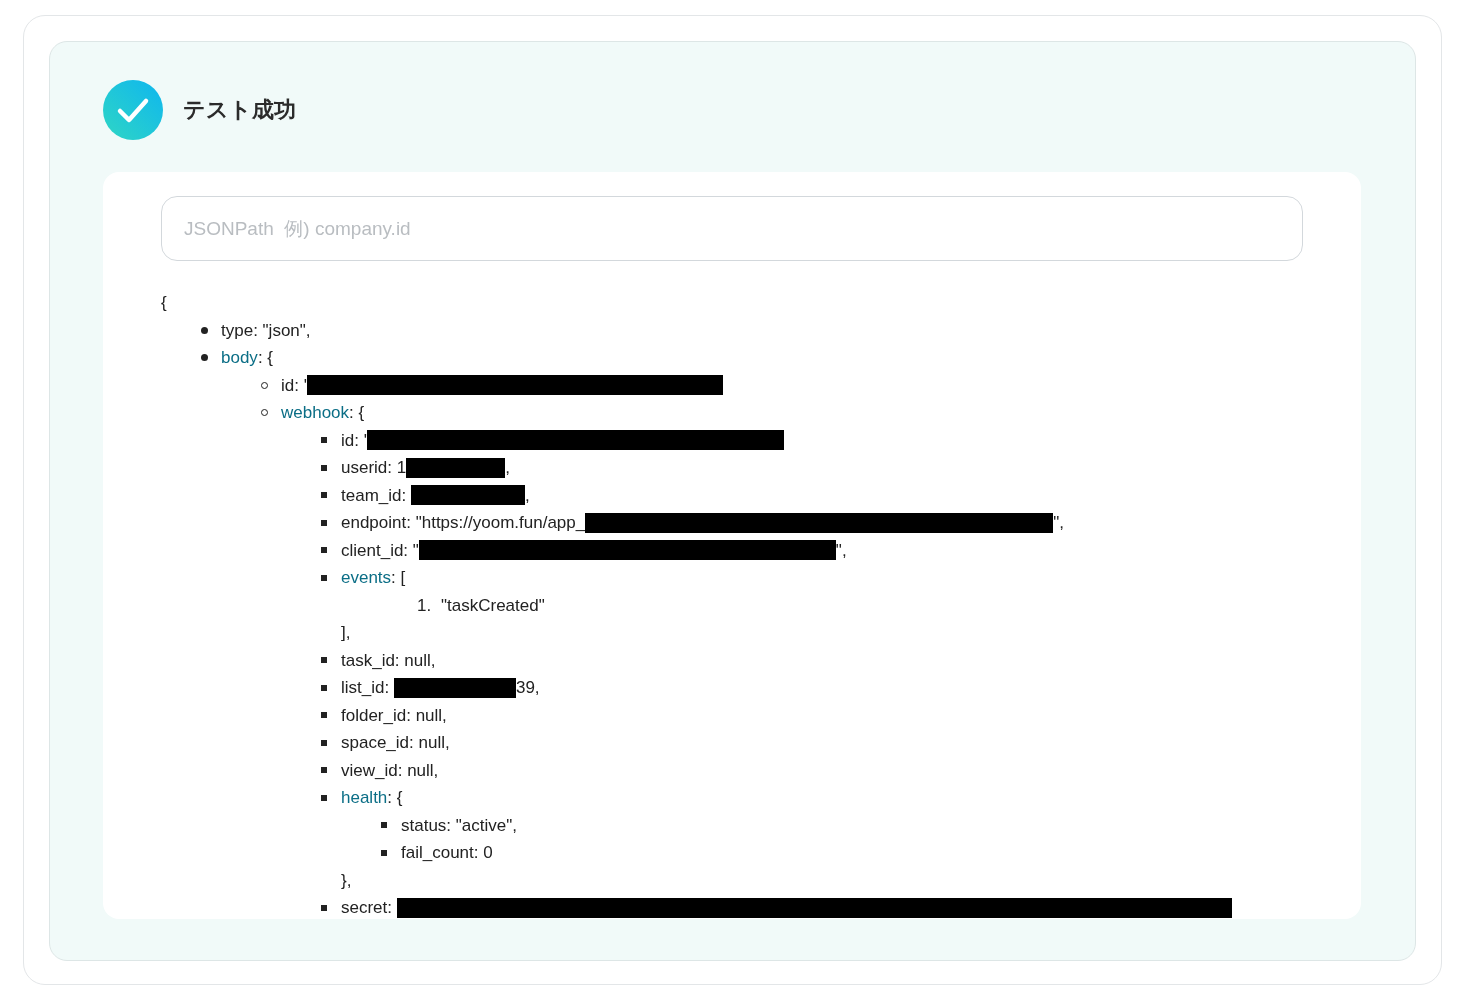 This screenshot has height=1006, width=1466. What do you see at coordinates (398, 578) in the screenshot?
I see `json-text: : [` at bounding box center [398, 578].